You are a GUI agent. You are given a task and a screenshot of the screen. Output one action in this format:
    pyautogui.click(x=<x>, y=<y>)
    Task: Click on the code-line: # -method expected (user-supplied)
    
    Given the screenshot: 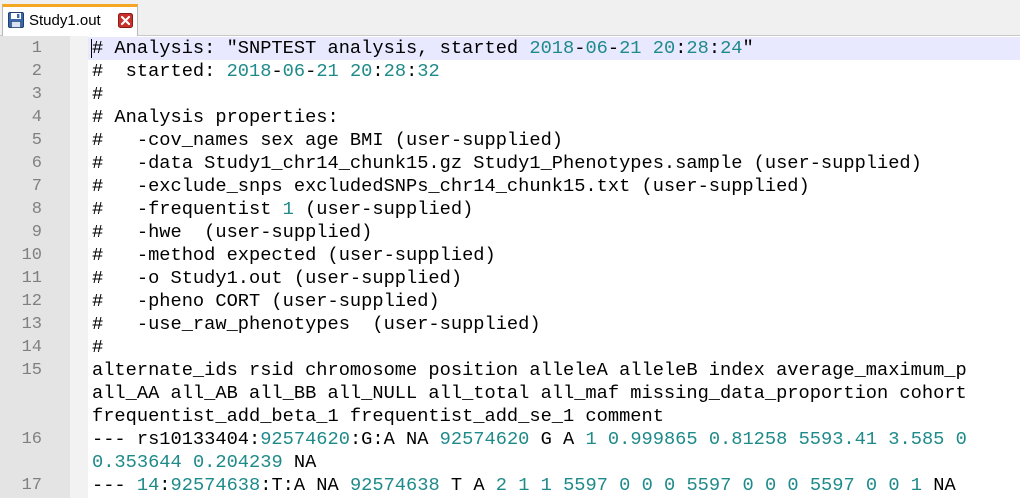 What is the action you would take?
    pyautogui.click(x=294, y=255)
    